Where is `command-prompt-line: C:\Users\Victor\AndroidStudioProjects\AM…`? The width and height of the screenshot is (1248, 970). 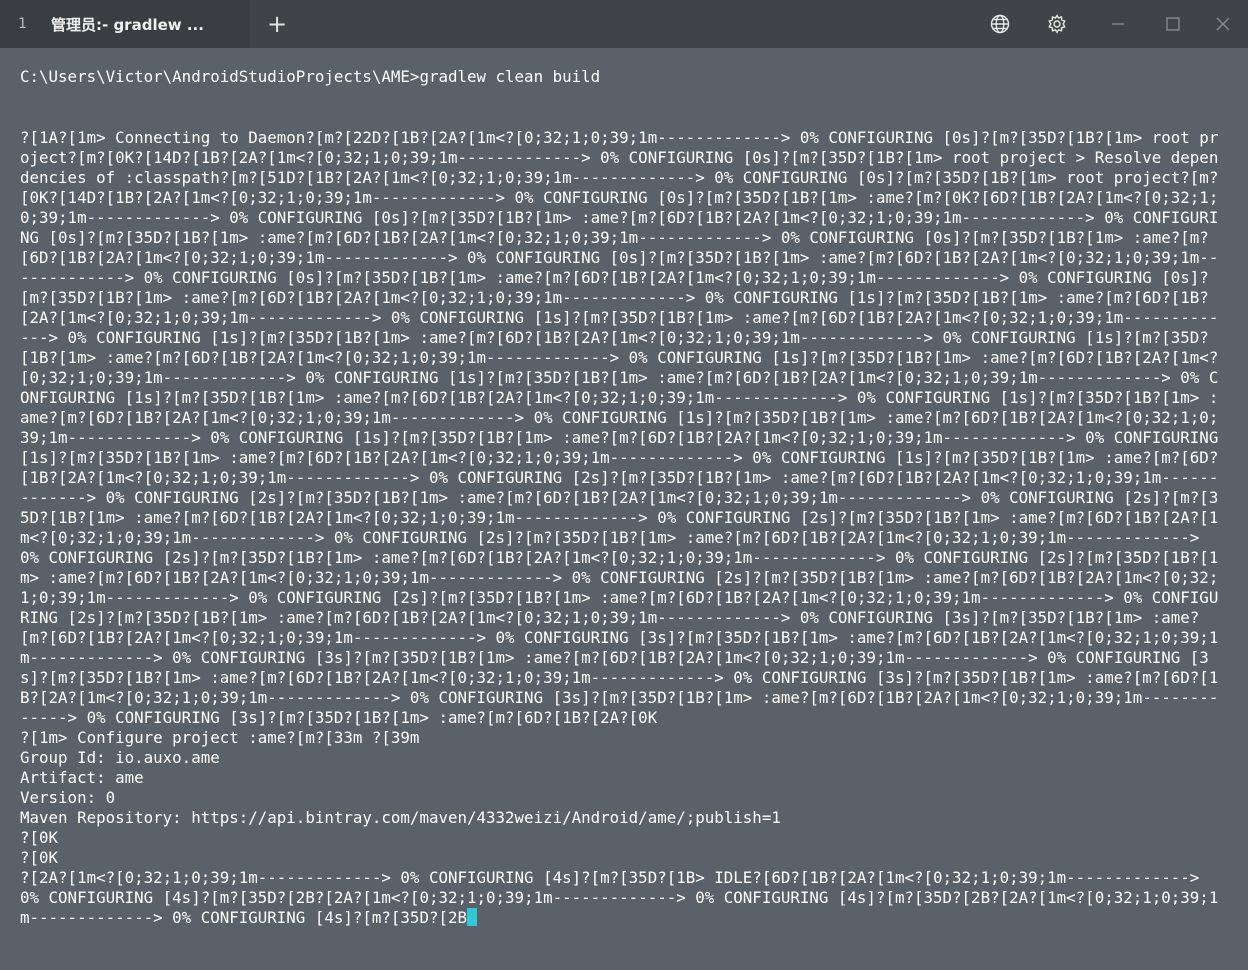 command-prompt-line: C:\Users\Victor\AndroidStudioProjects\AM… is located at coordinates (310, 76).